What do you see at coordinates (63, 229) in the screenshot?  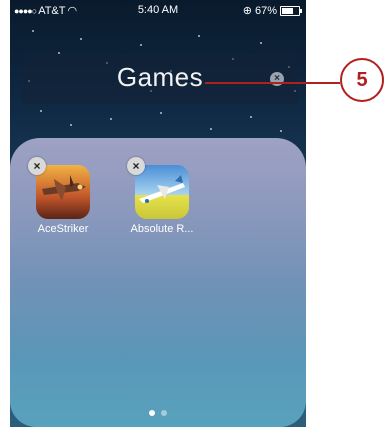 I see `app-label: AceStriker` at bounding box center [63, 229].